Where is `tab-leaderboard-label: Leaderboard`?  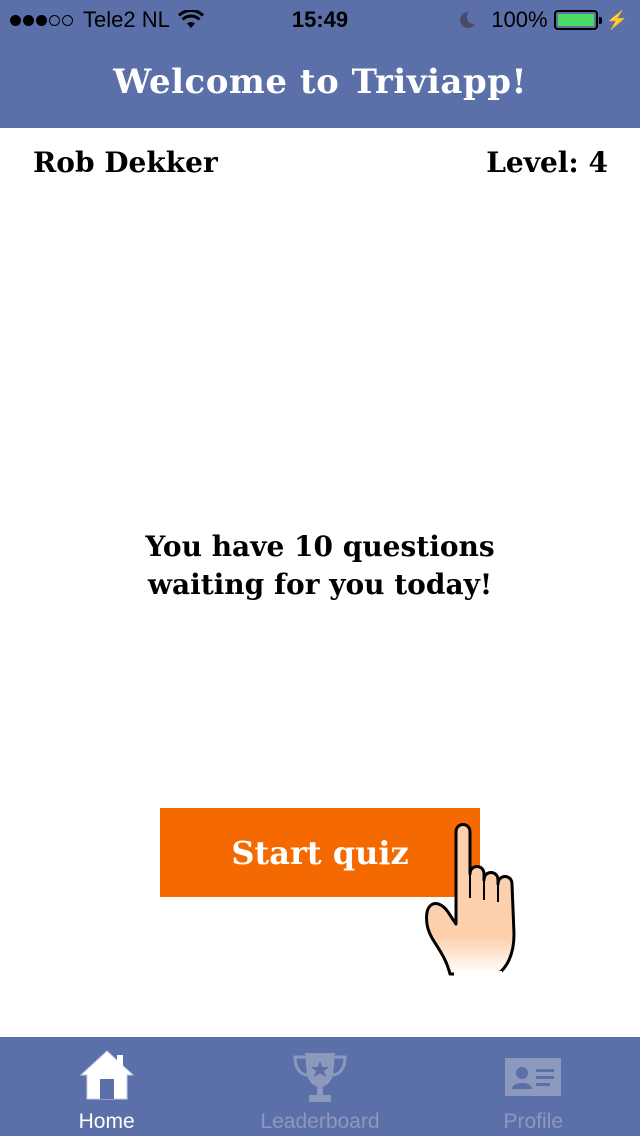
tab-leaderboard-label: Leaderboard is located at coordinates (320, 1121).